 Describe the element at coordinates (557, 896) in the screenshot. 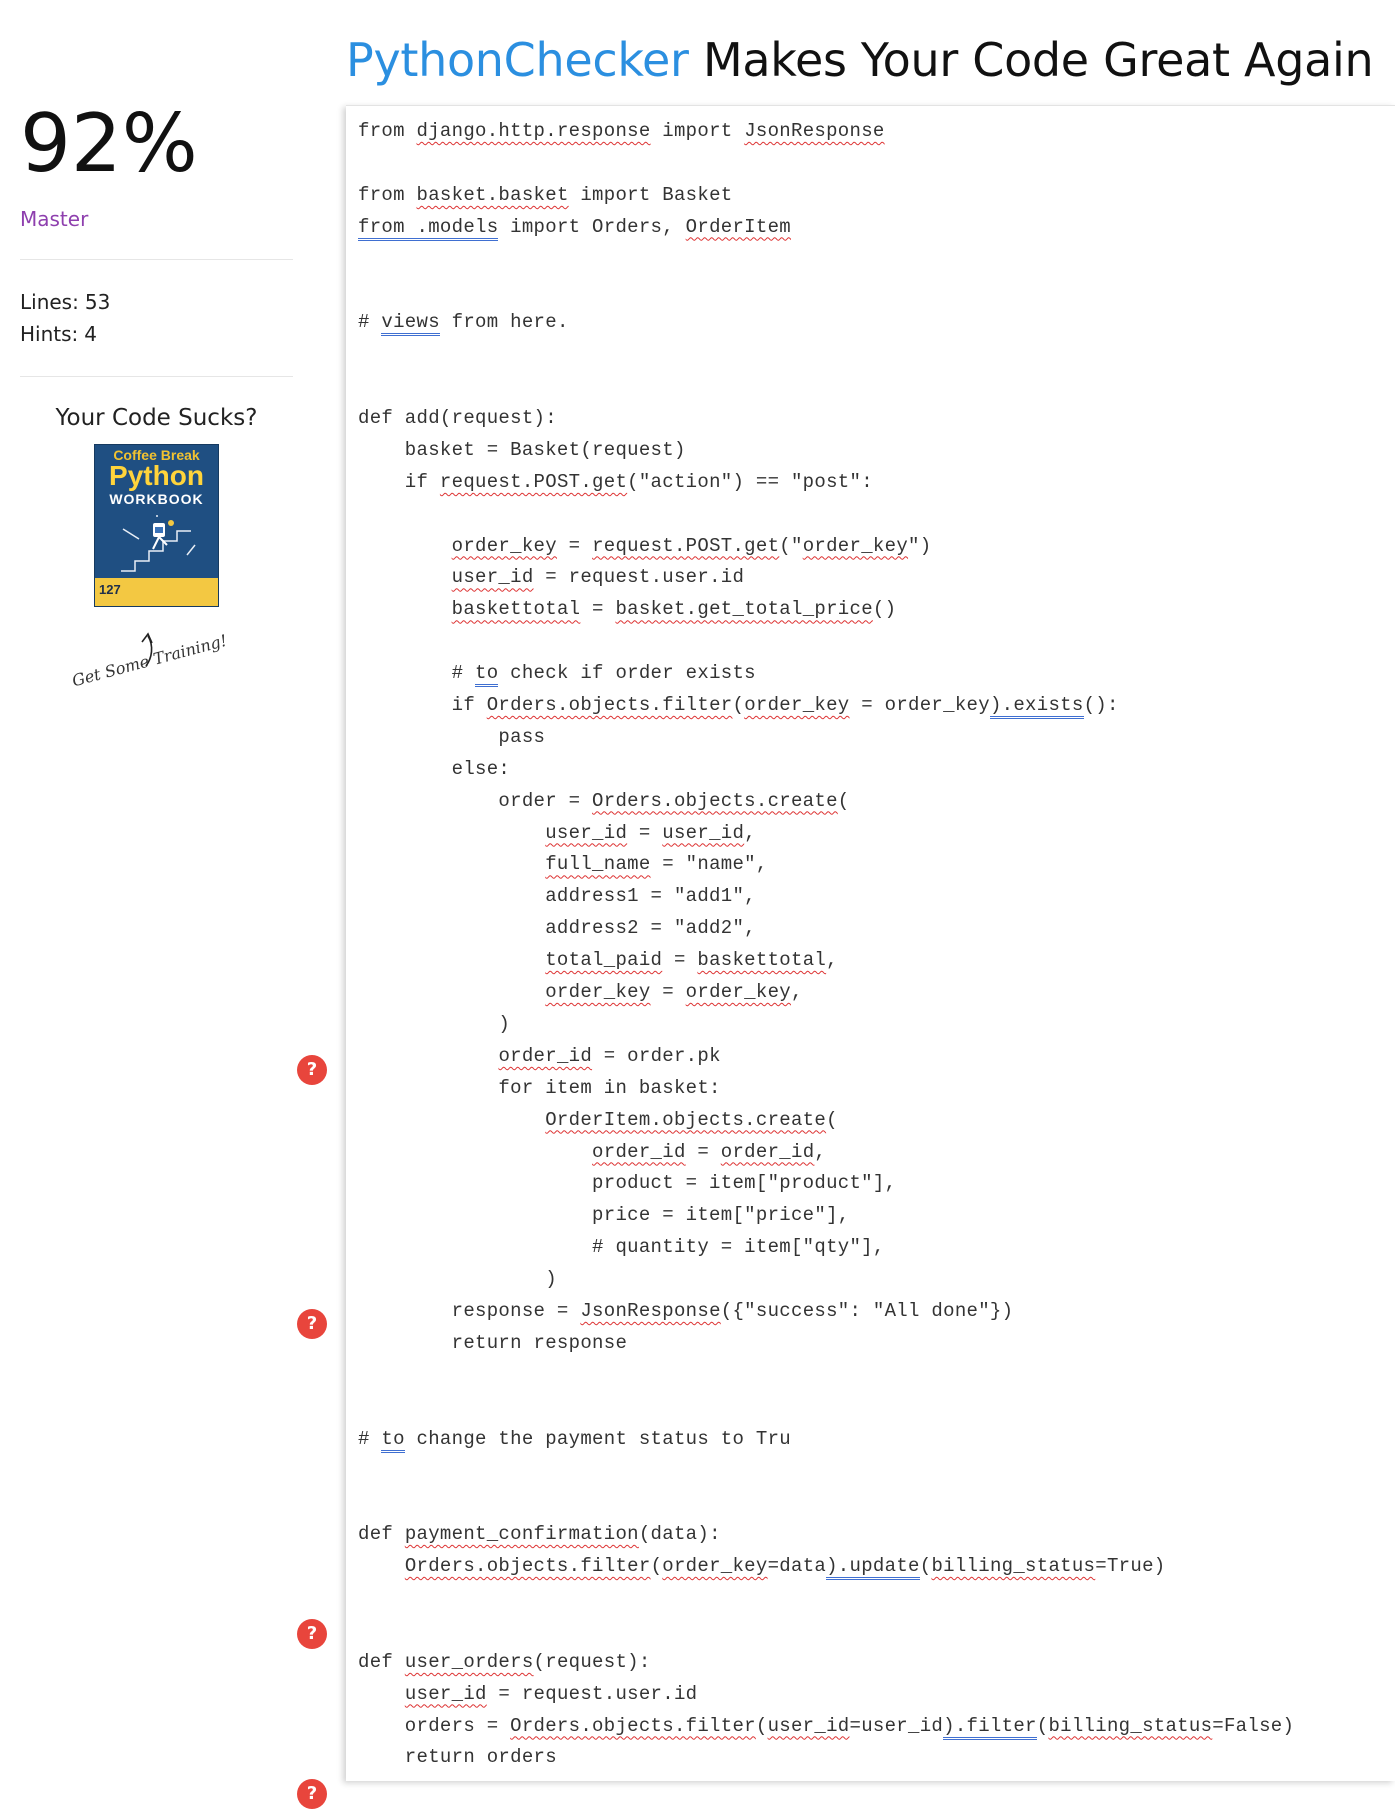

I see `code-line: address1 = "add1",` at that location.